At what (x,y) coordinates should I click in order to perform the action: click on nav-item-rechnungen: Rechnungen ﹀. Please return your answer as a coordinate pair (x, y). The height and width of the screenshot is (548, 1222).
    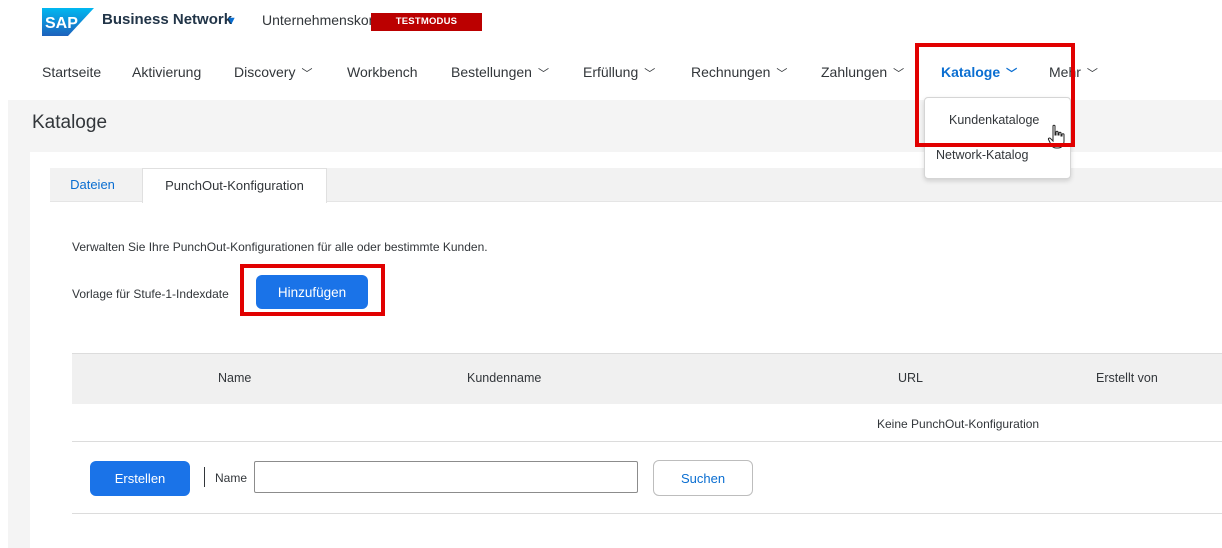
    Looking at the image, I should click on (739, 72).